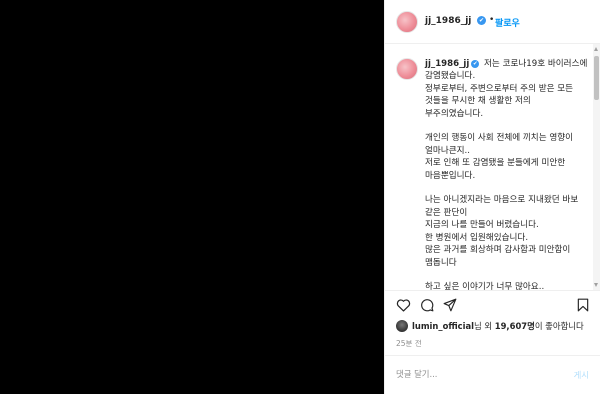 This screenshot has width=600, height=395. I want to click on comment-bar: 게시, so click(492, 375).